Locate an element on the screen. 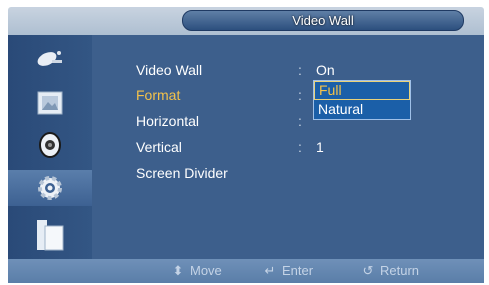  menu-item-label: Horizontal is located at coordinates (168, 121).